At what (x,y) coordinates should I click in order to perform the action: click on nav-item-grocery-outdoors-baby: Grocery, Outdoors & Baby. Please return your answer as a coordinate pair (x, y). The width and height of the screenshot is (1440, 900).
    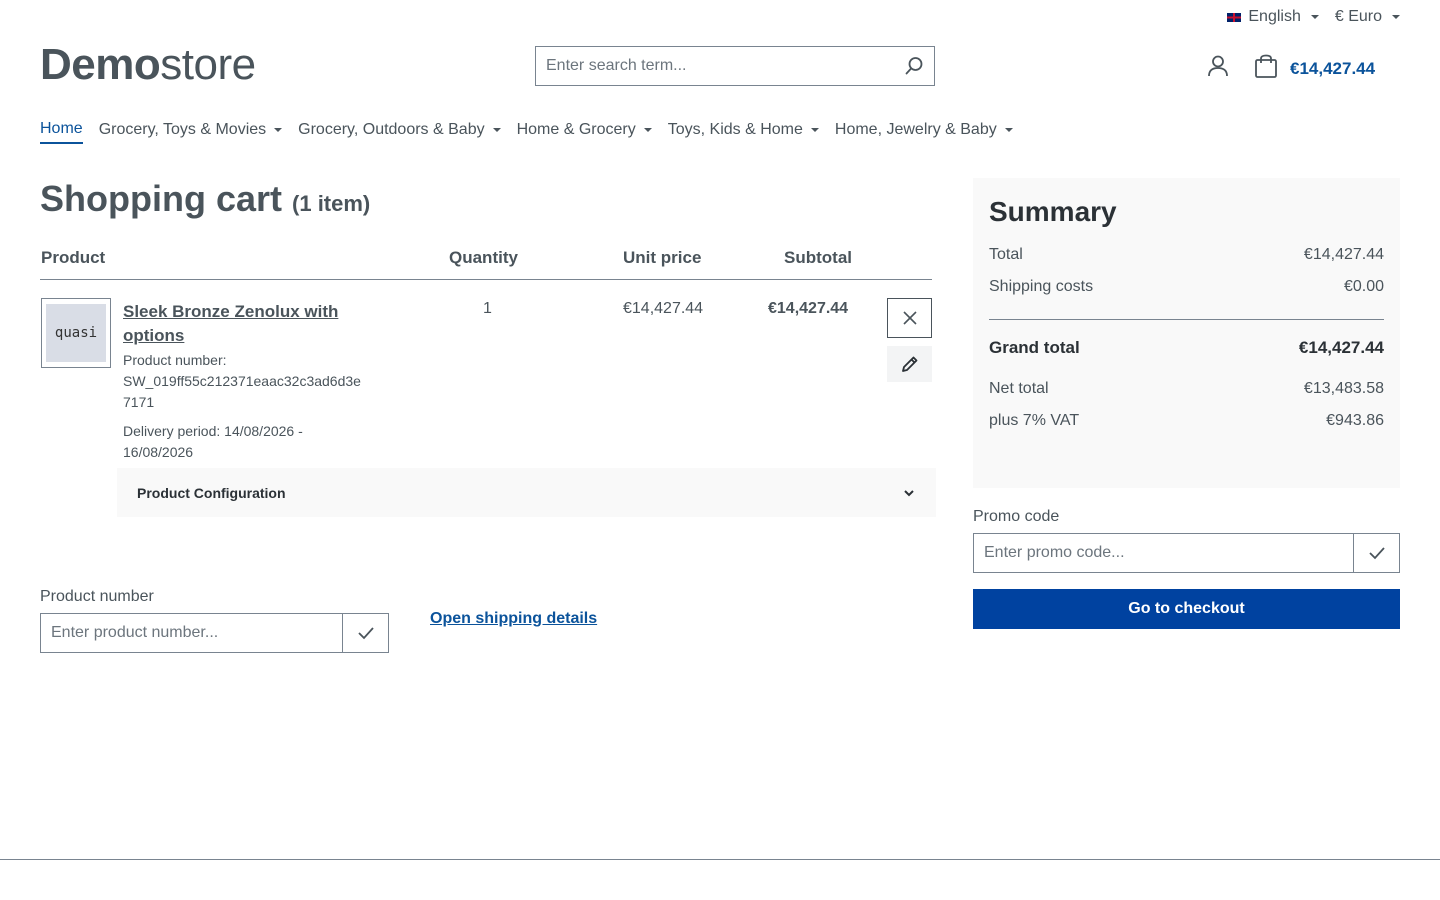
    Looking at the image, I should click on (399, 132).